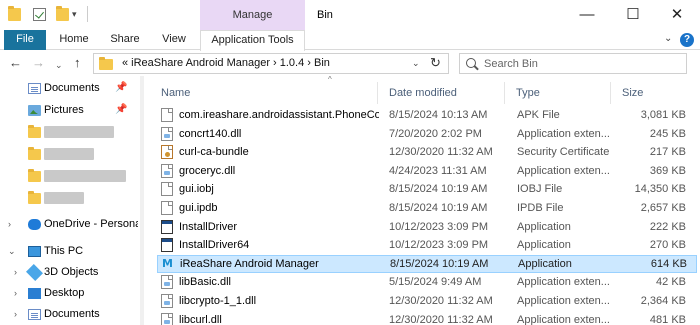 This screenshot has width=700, height=325. I want to click on close-button: ✕, so click(677, 15).